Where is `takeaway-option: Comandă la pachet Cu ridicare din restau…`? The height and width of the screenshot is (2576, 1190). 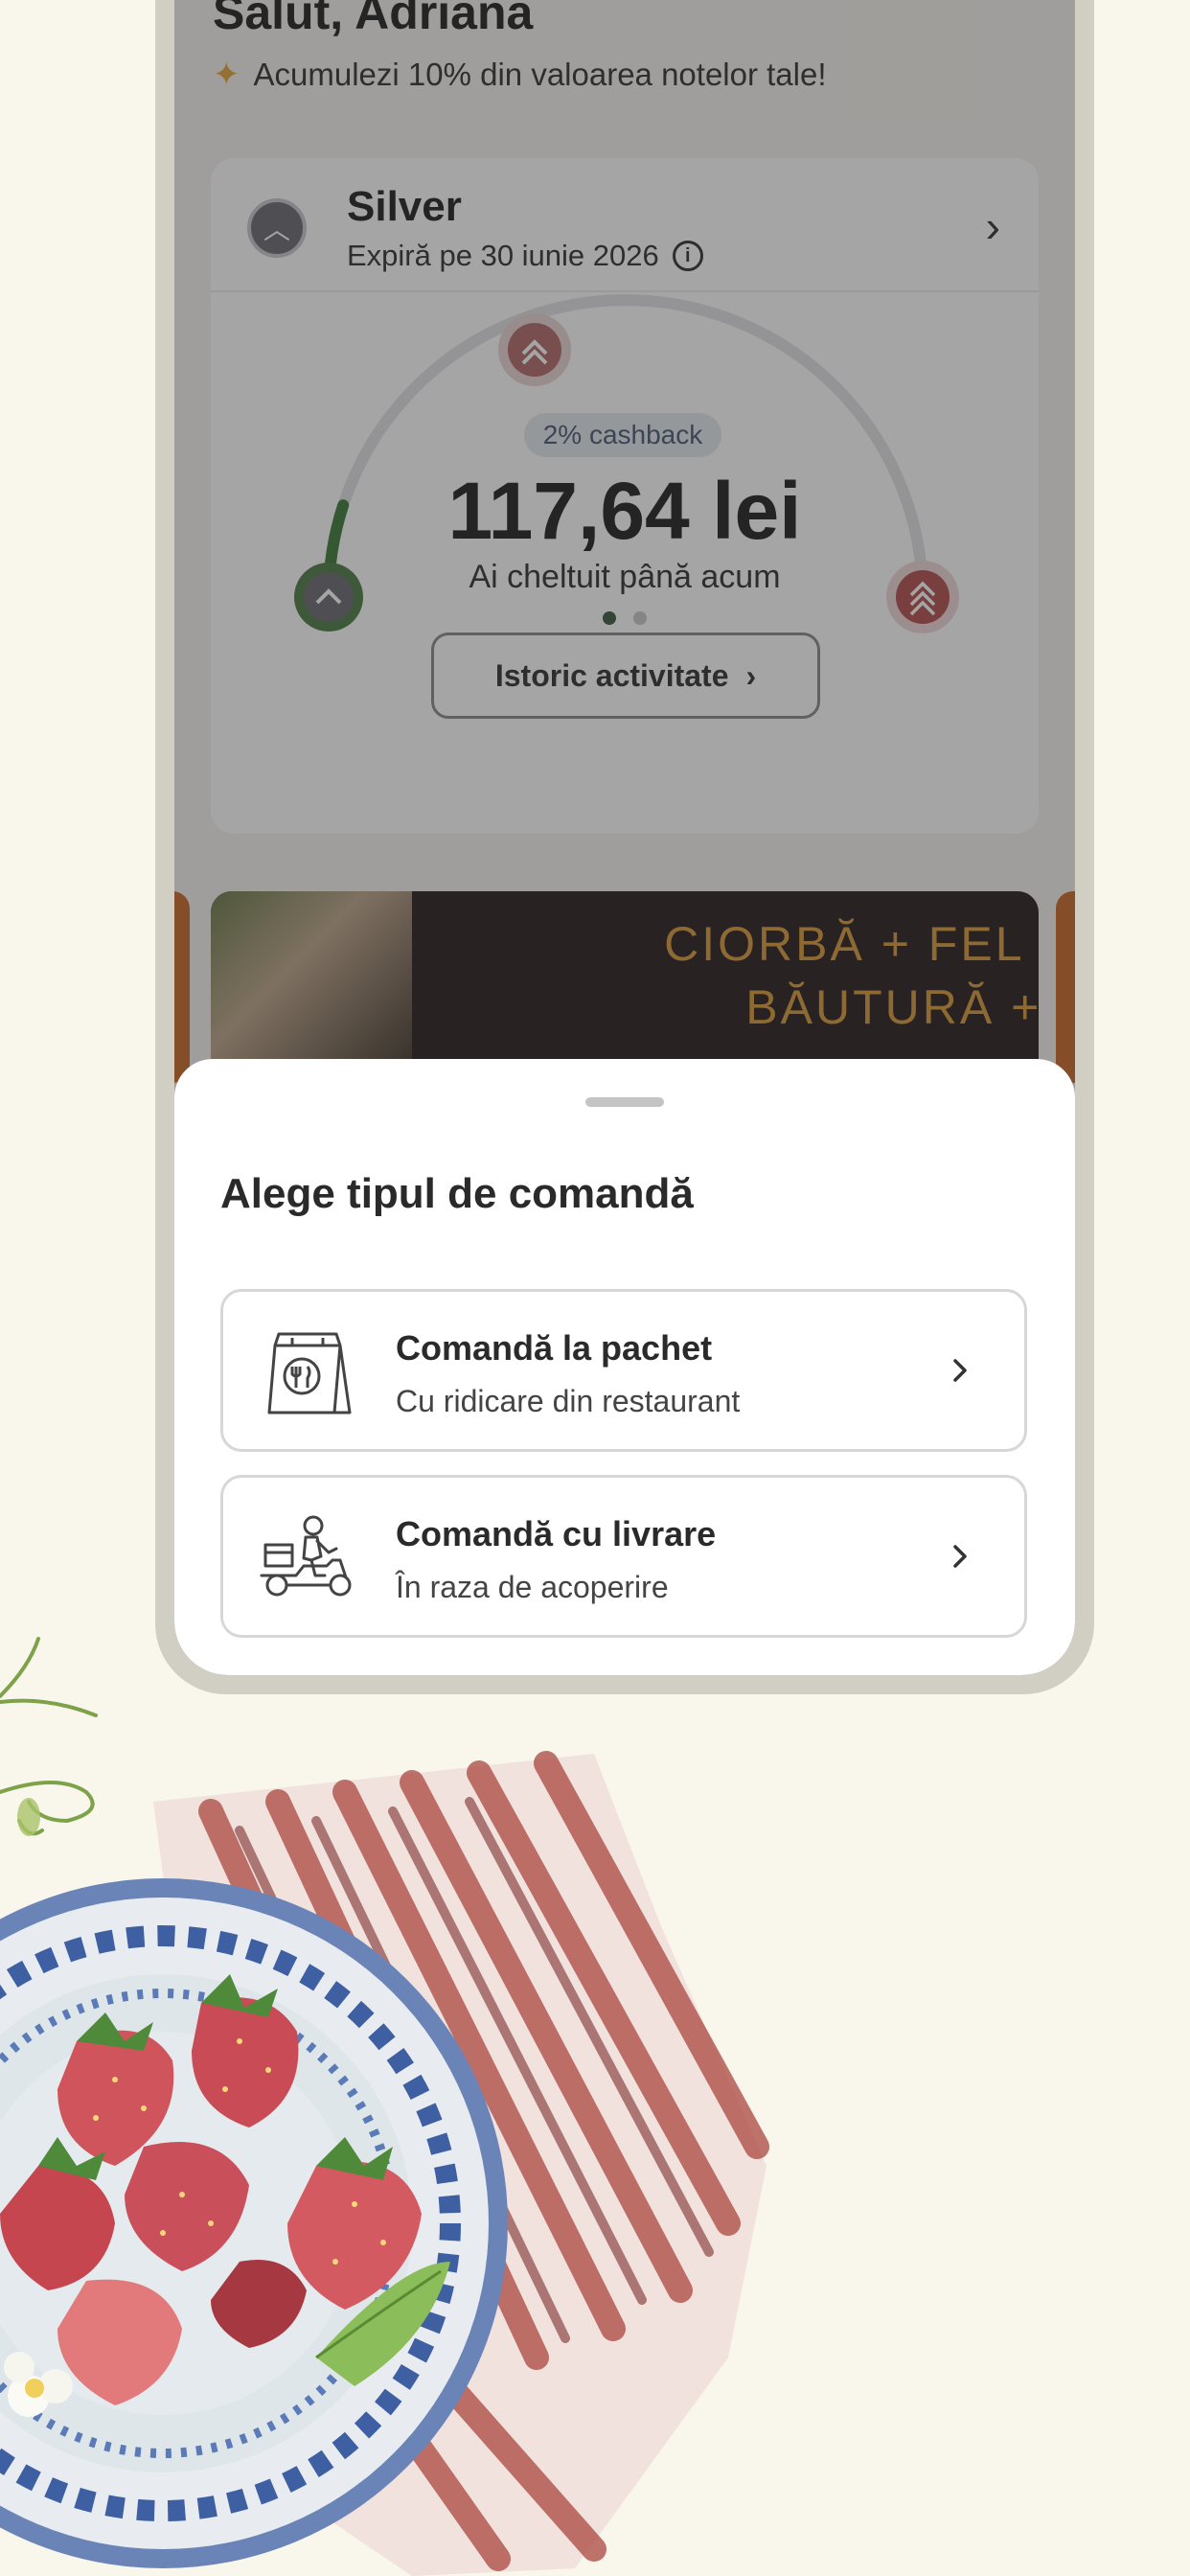 takeaway-option: Comandă la pachet Cu ridicare din restau… is located at coordinates (623, 1370).